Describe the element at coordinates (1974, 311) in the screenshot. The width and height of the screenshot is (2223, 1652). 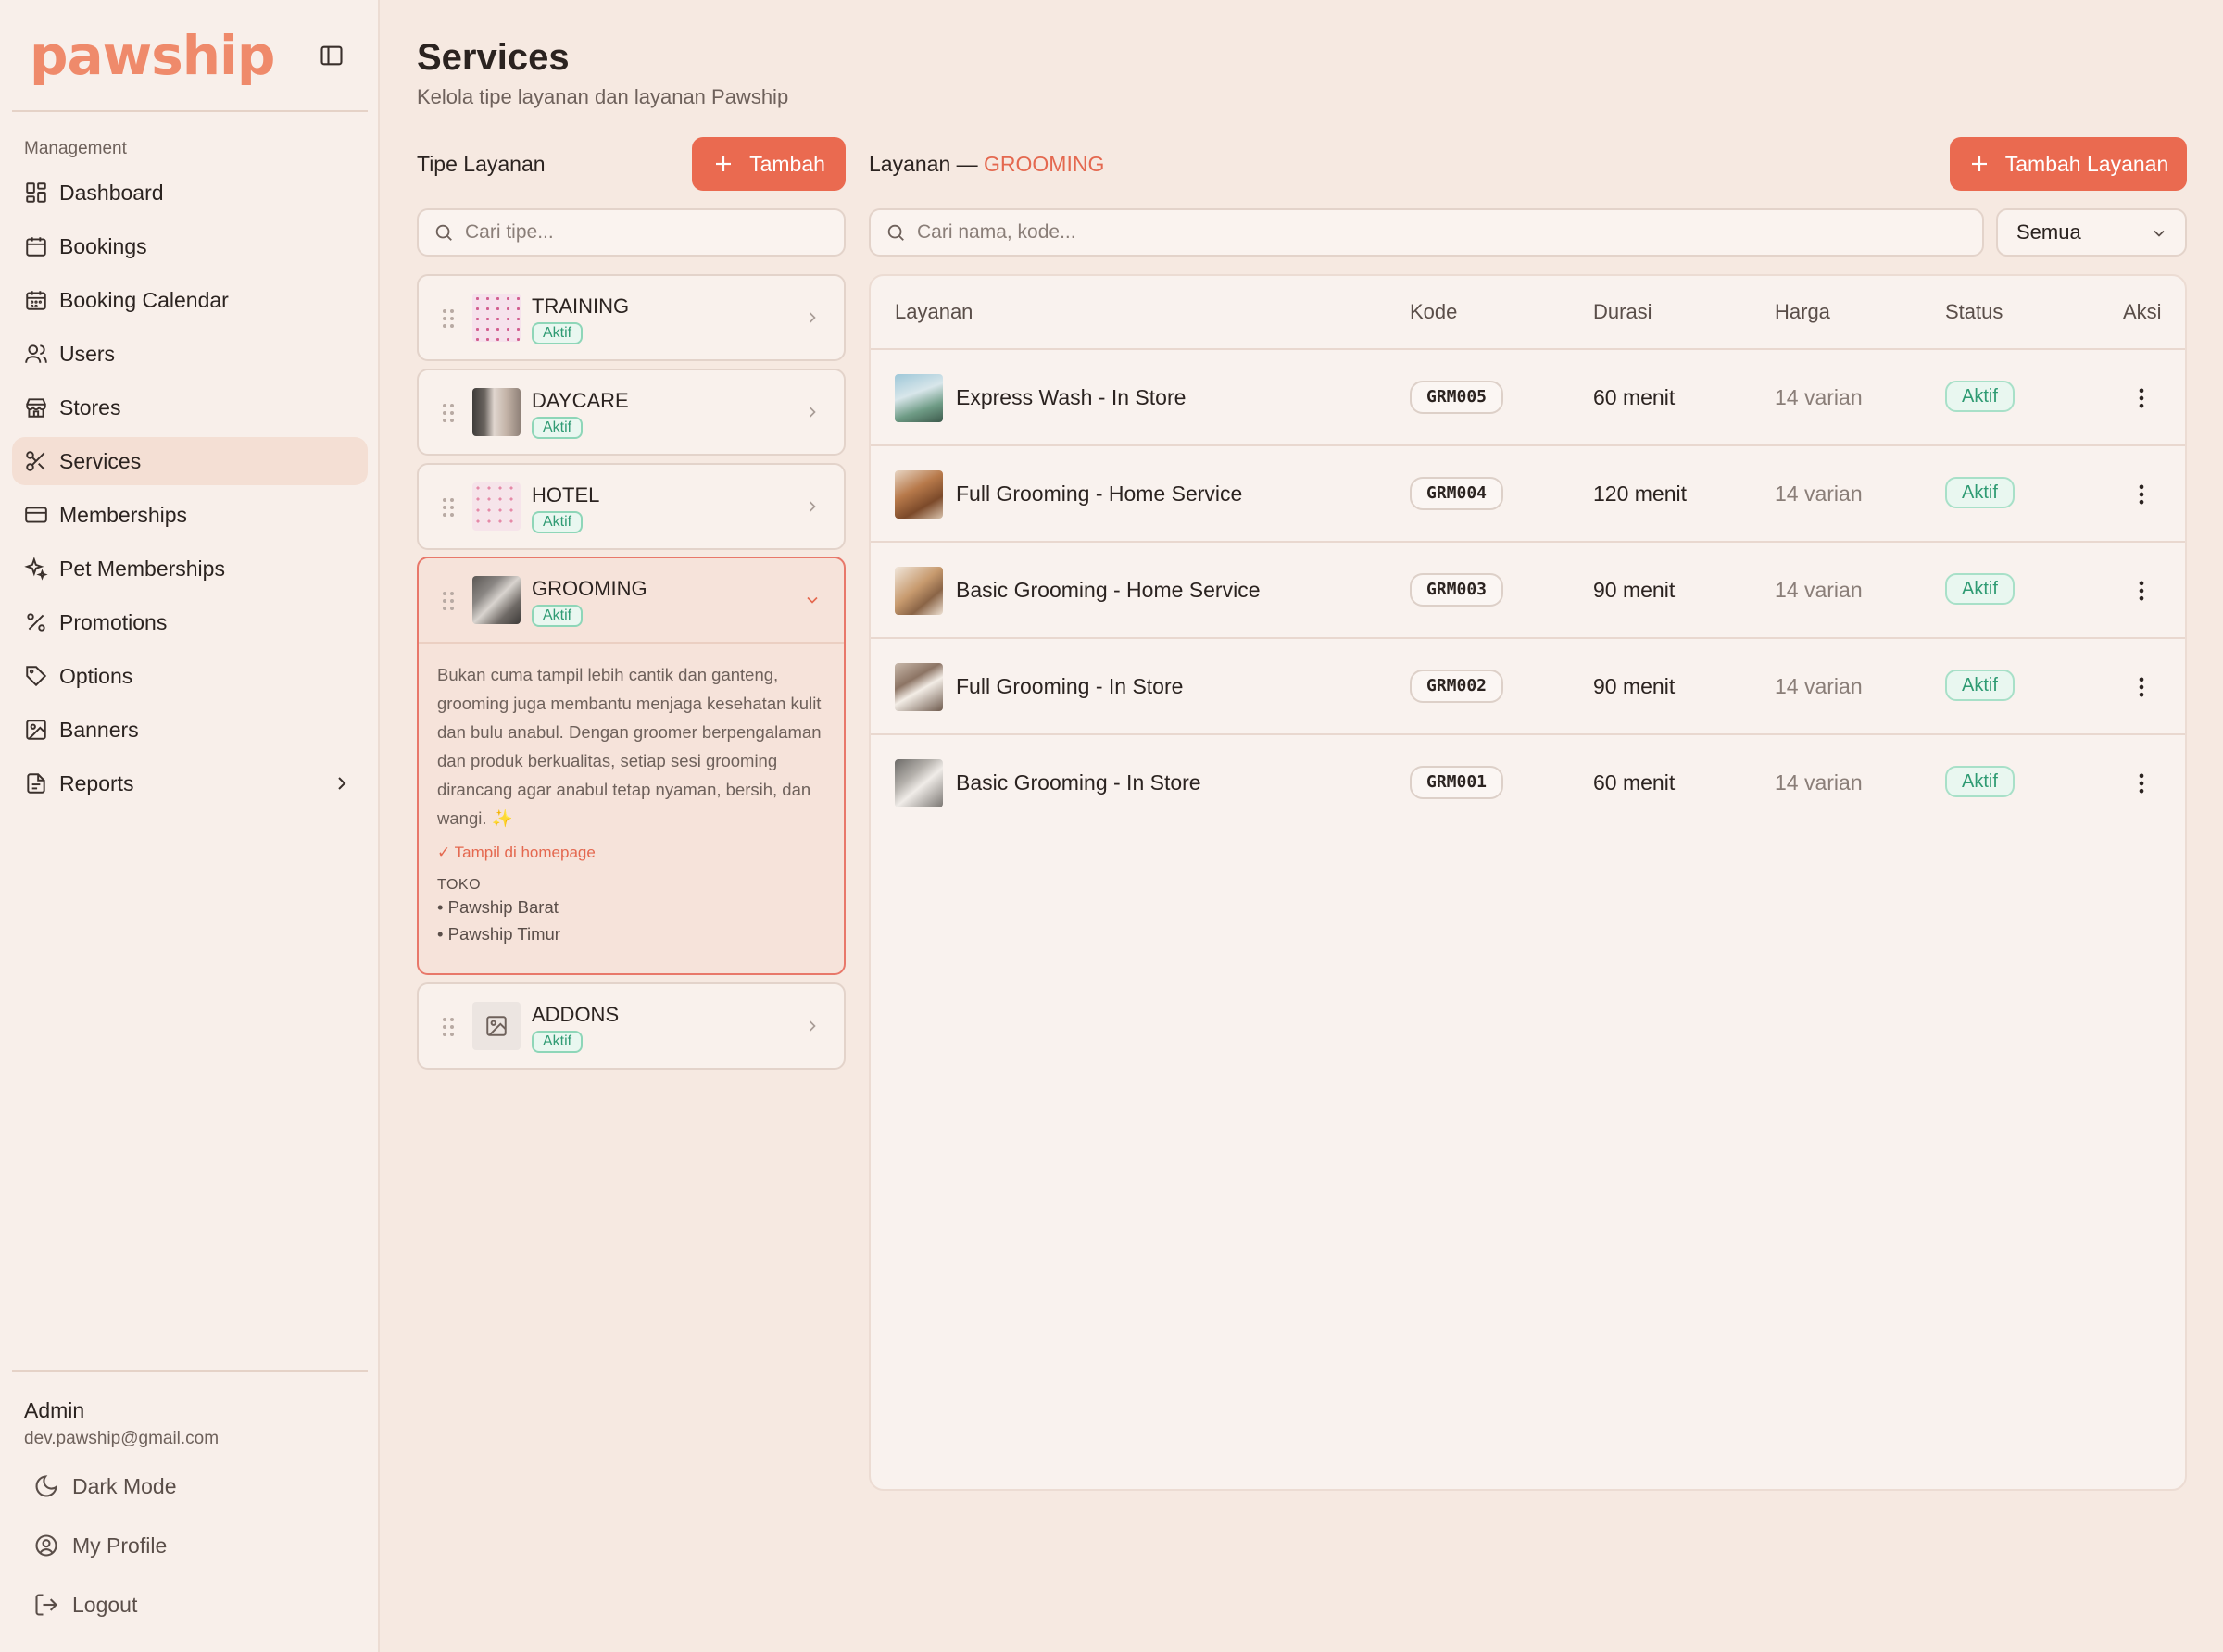
I see `column-header-status: Status` at that location.